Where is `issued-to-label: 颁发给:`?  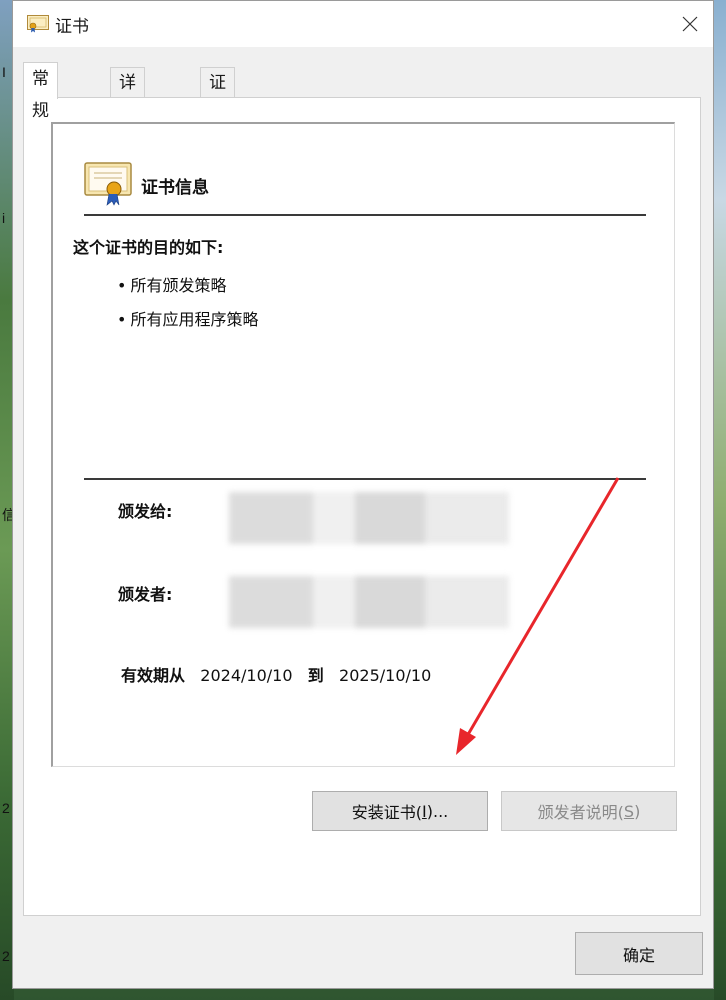
issued-to-label: 颁发给: is located at coordinates (145, 511).